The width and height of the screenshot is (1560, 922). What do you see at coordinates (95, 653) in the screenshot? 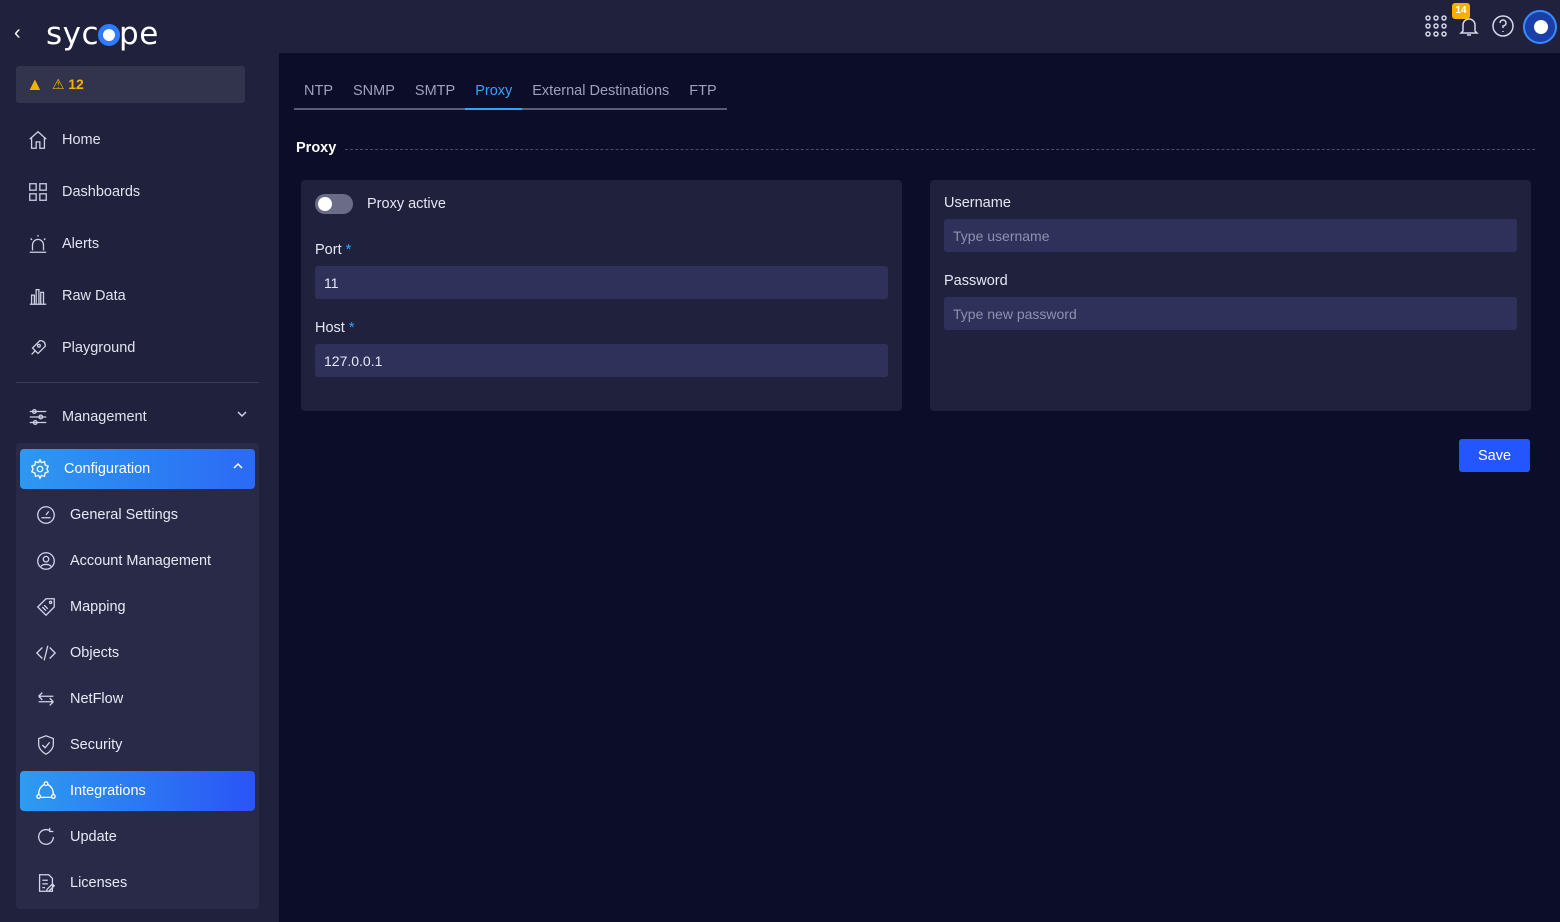
I see `config-item-label: Objects` at bounding box center [95, 653].